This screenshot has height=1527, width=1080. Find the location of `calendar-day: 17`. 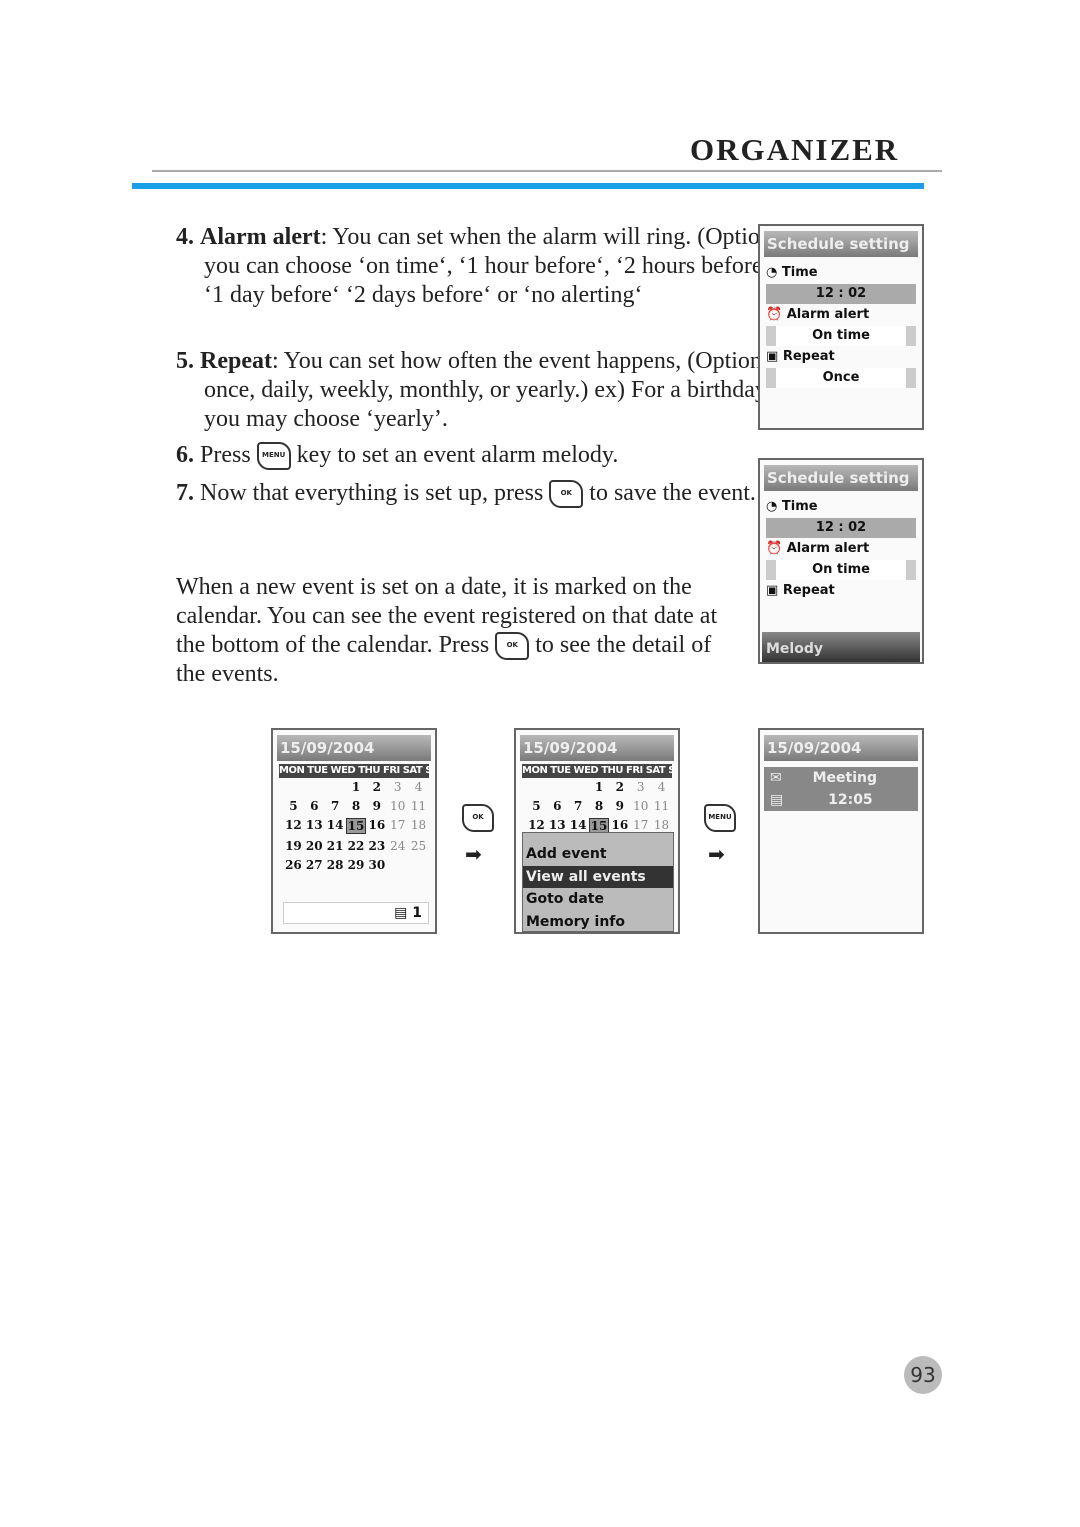

calendar-day: 17 is located at coordinates (397, 826).